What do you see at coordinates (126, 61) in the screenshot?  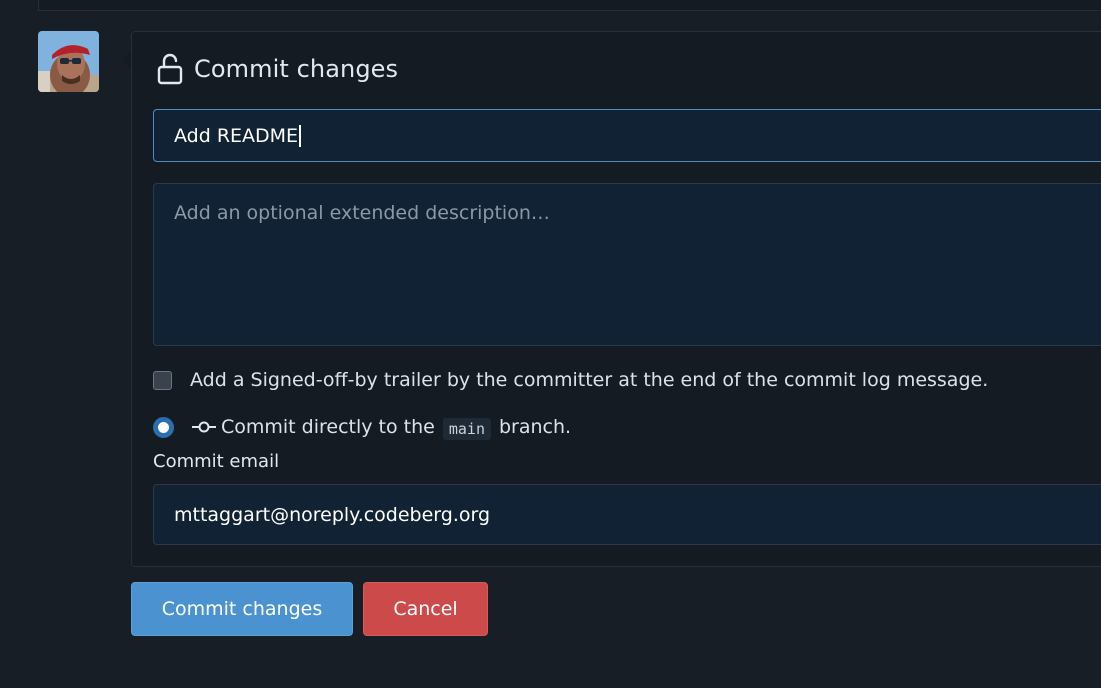 I see `comment-arrow` at bounding box center [126, 61].